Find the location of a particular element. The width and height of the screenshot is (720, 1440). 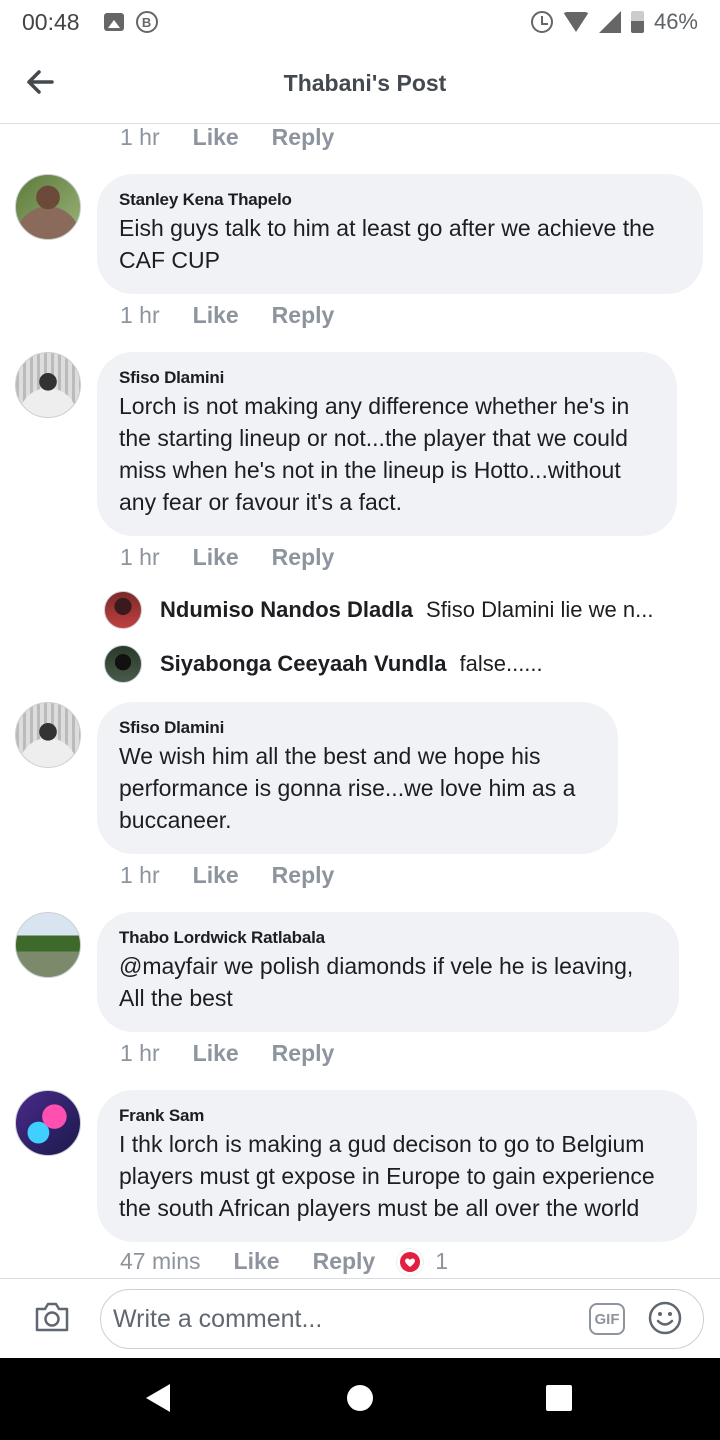

back-button is located at coordinates (42, 82).